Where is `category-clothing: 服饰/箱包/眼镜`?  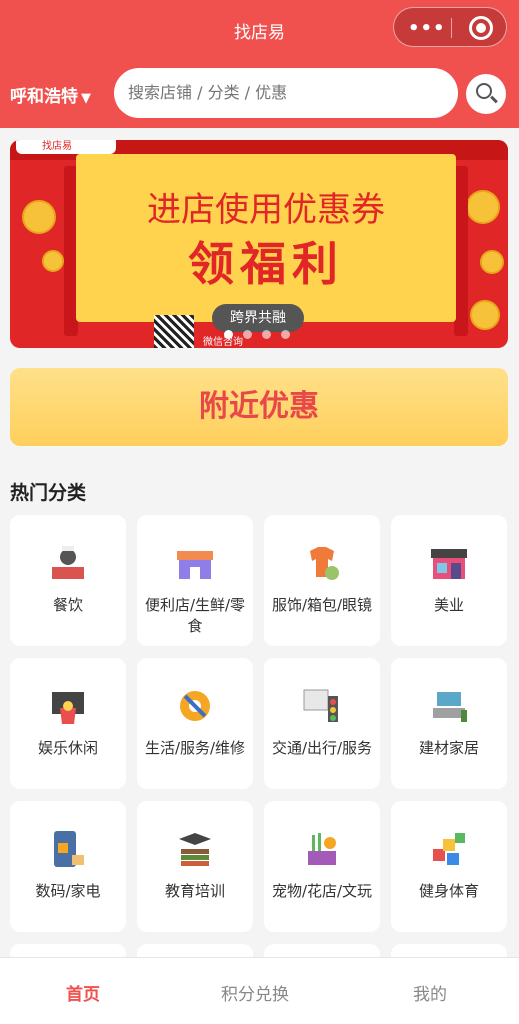
category-clothing: 服饰/箱包/眼镜 is located at coordinates (322, 580).